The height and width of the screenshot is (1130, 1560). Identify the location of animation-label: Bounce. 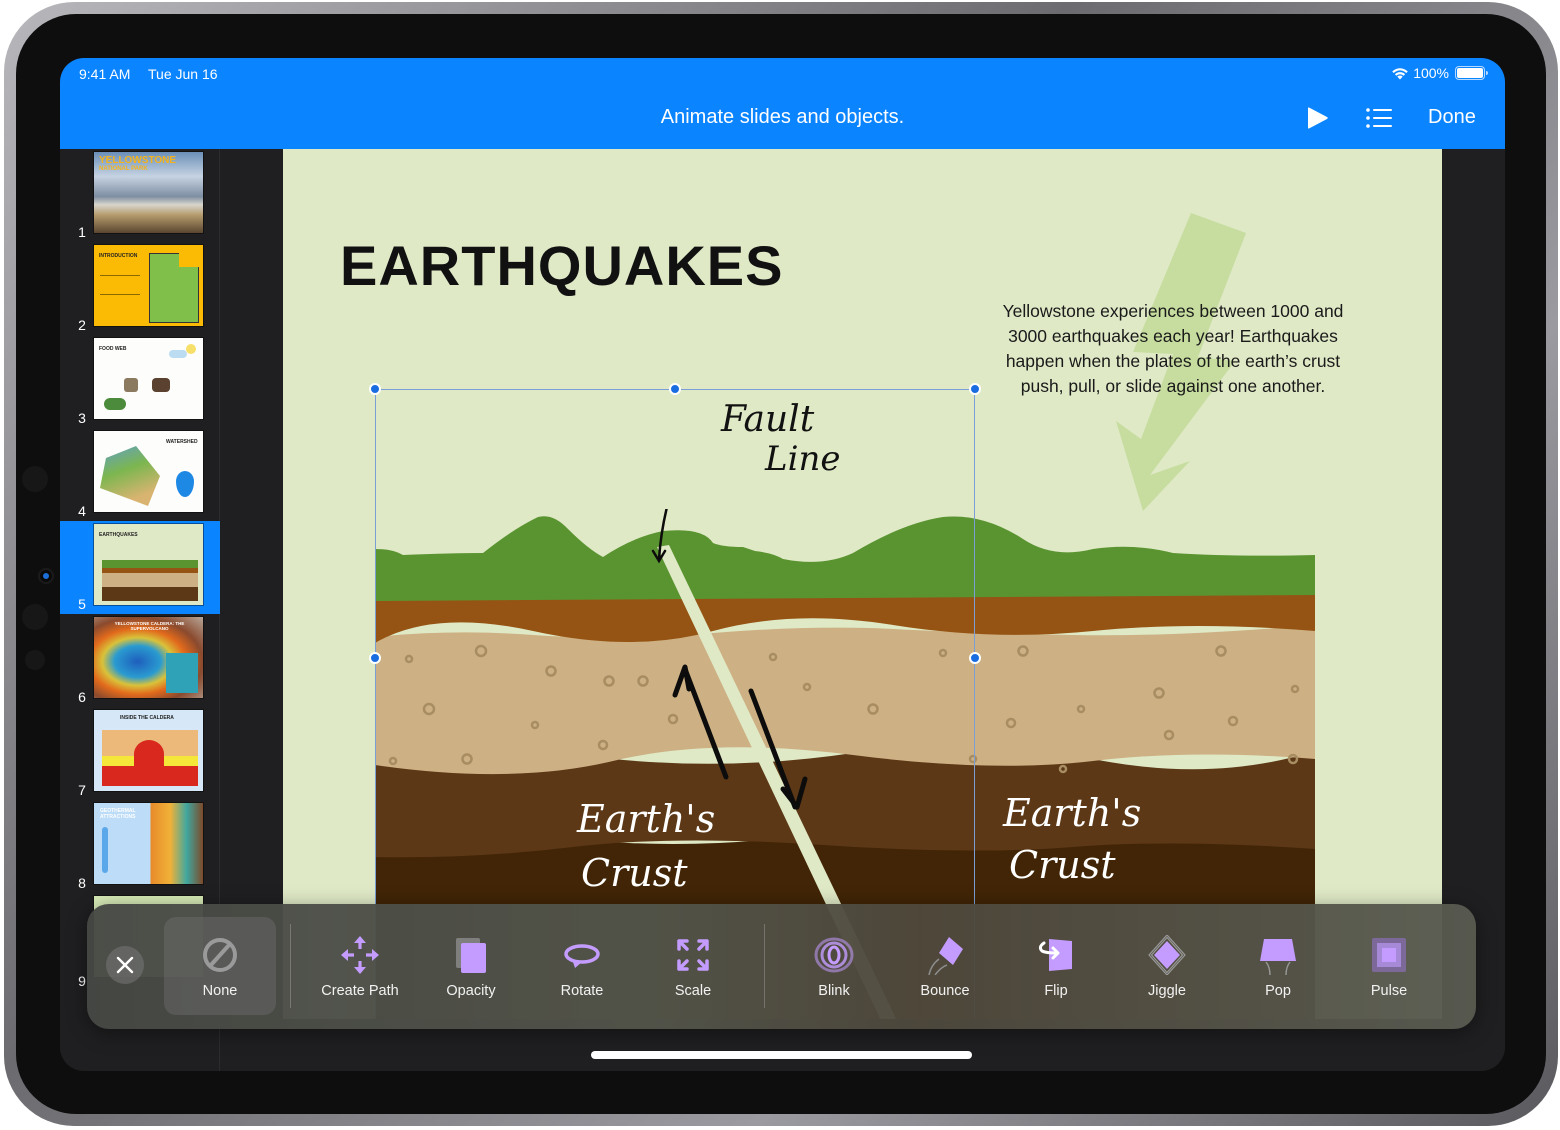
(945, 991).